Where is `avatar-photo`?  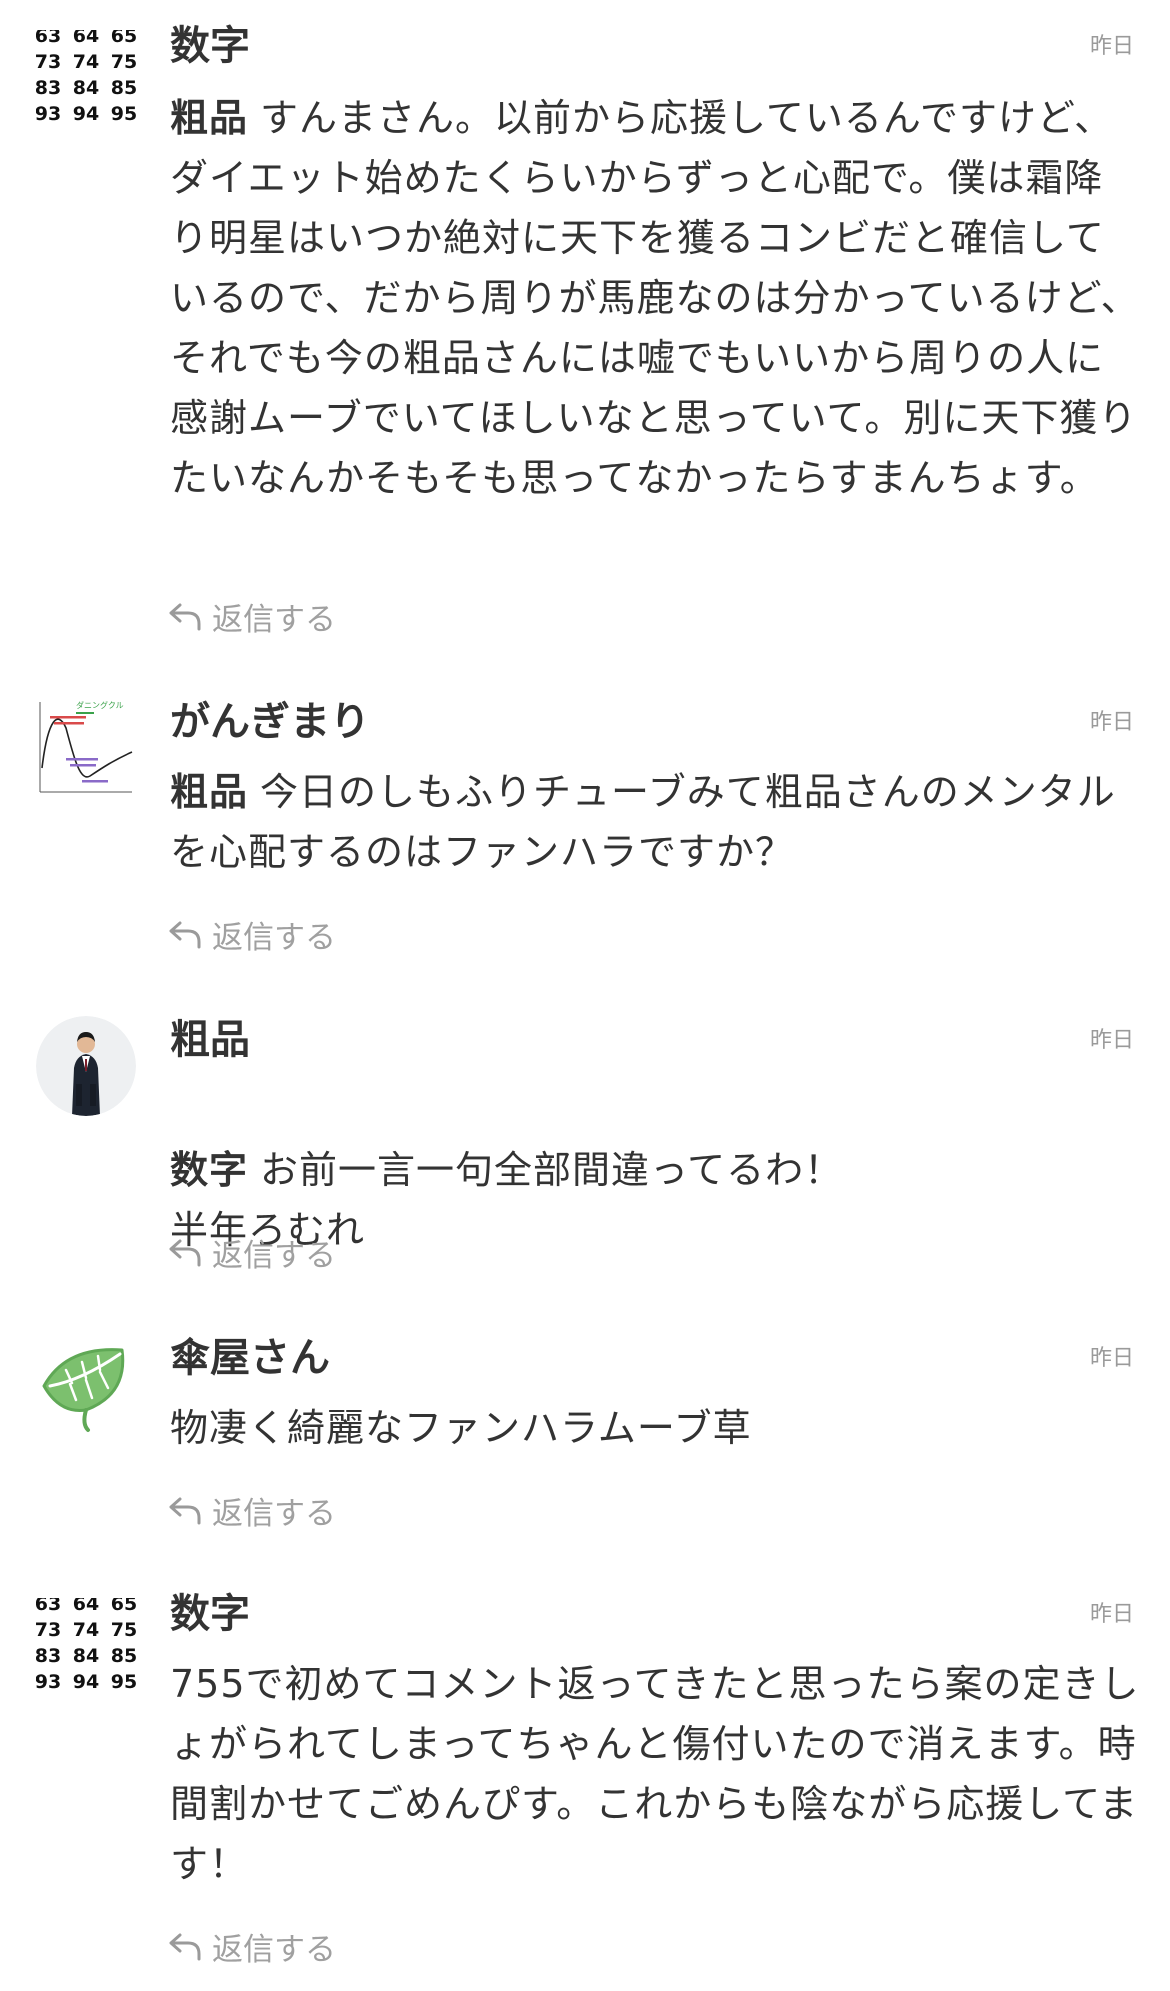 avatar-photo is located at coordinates (86, 1066).